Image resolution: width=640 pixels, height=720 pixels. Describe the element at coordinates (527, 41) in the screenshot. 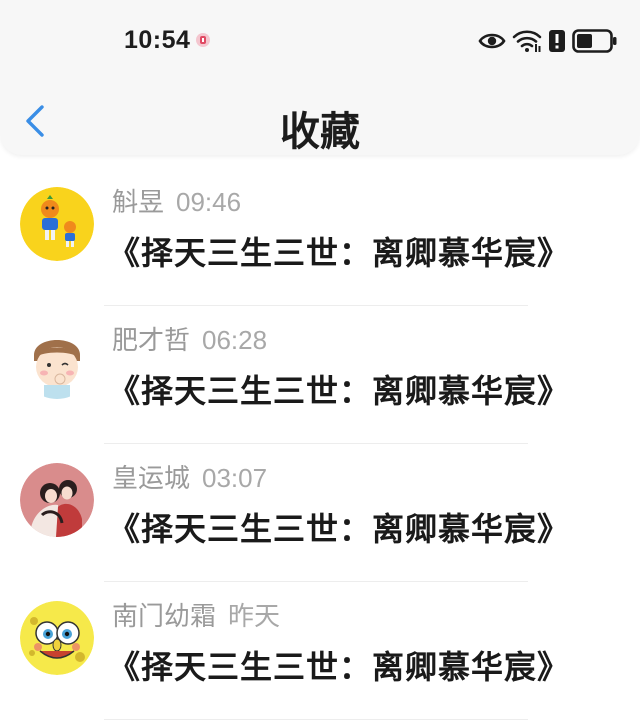

I see `wifi-icon` at that location.